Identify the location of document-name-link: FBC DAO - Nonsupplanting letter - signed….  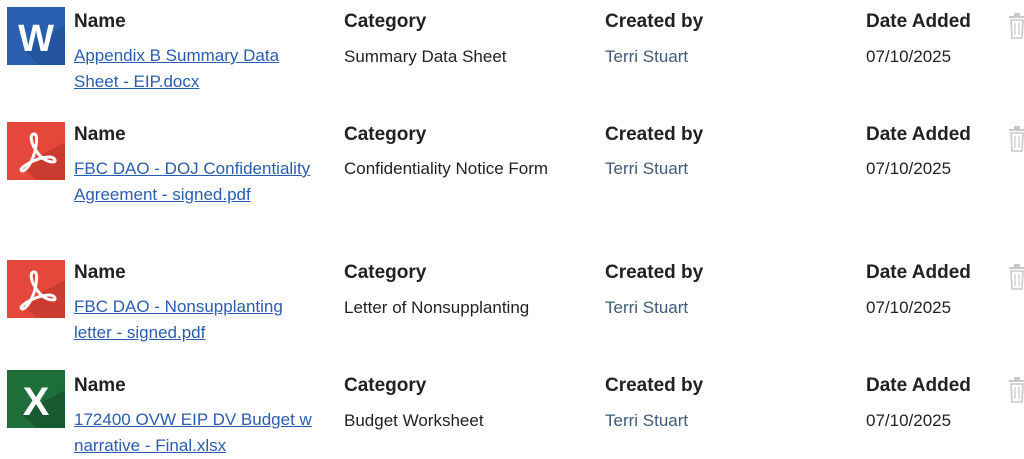
(196, 320).